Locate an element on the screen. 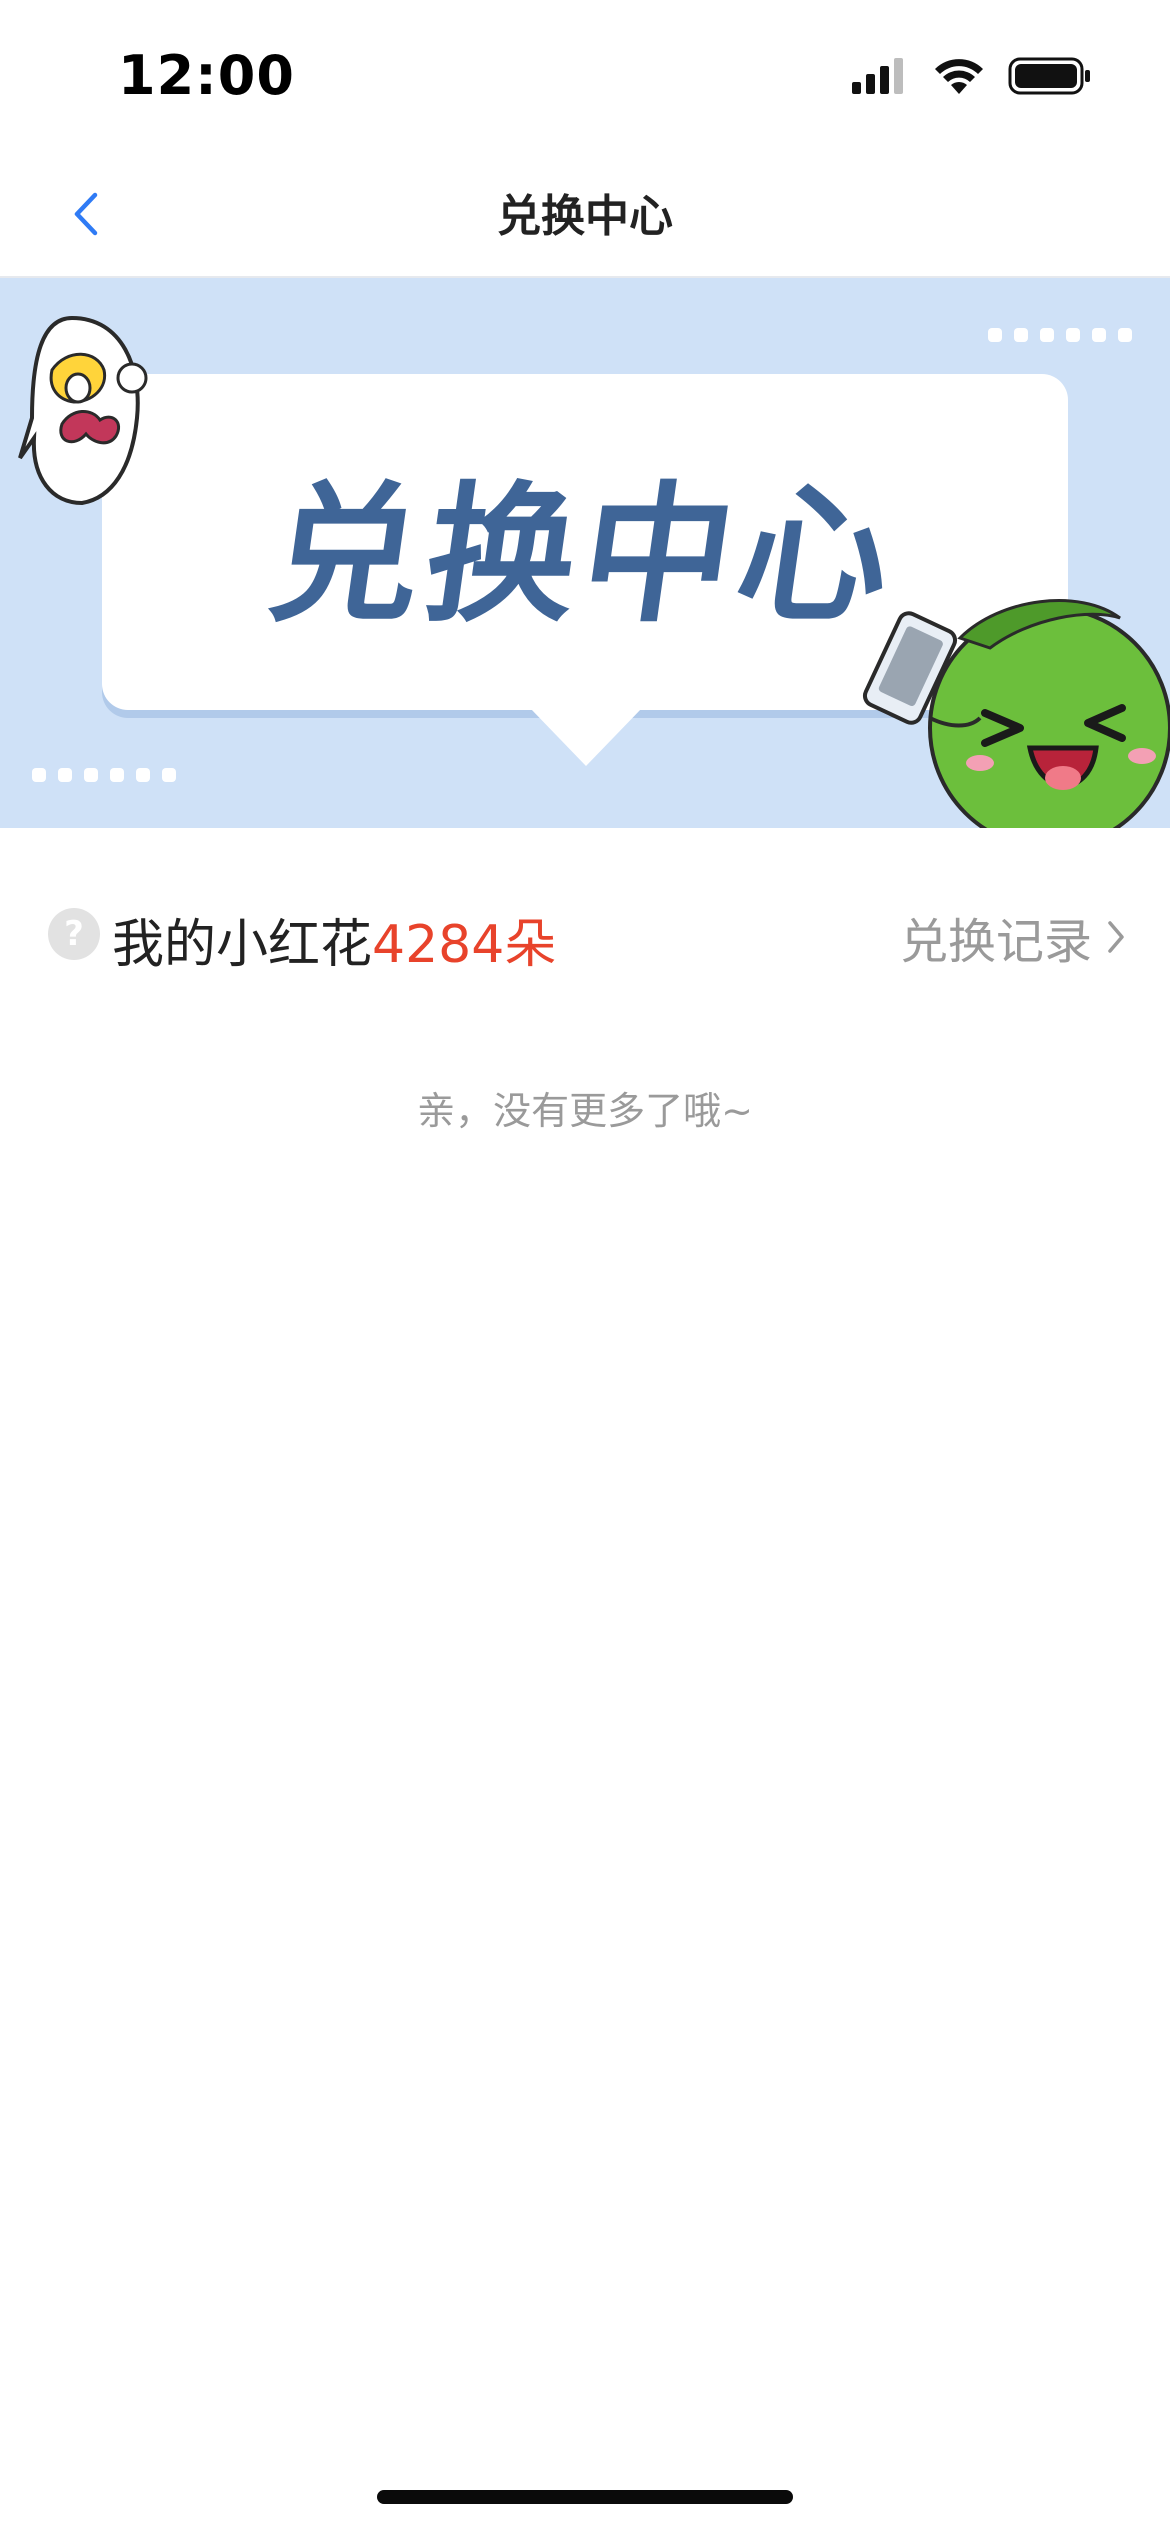  nav-bar: 兑换中心 is located at coordinates (585, 214).